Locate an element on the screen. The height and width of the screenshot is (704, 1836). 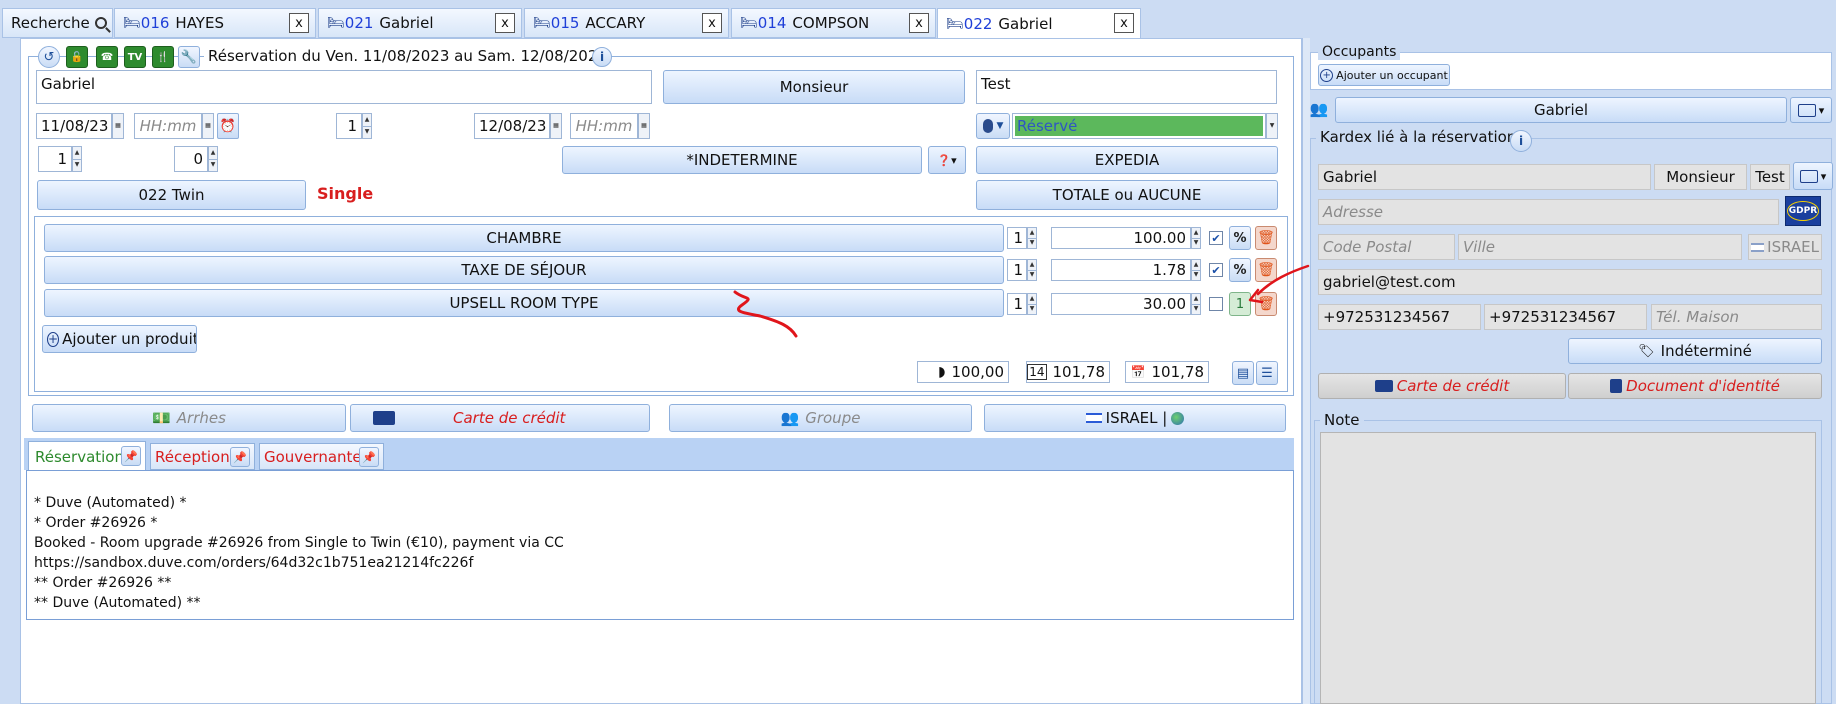
city-field: Ville is located at coordinates (1600, 247).